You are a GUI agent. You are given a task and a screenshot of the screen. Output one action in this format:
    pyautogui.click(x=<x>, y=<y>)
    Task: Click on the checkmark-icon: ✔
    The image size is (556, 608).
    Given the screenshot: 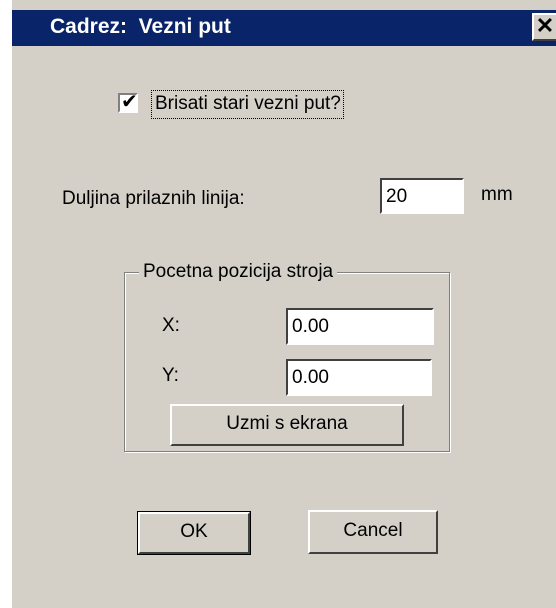 What is the action you would take?
    pyautogui.click(x=129, y=101)
    